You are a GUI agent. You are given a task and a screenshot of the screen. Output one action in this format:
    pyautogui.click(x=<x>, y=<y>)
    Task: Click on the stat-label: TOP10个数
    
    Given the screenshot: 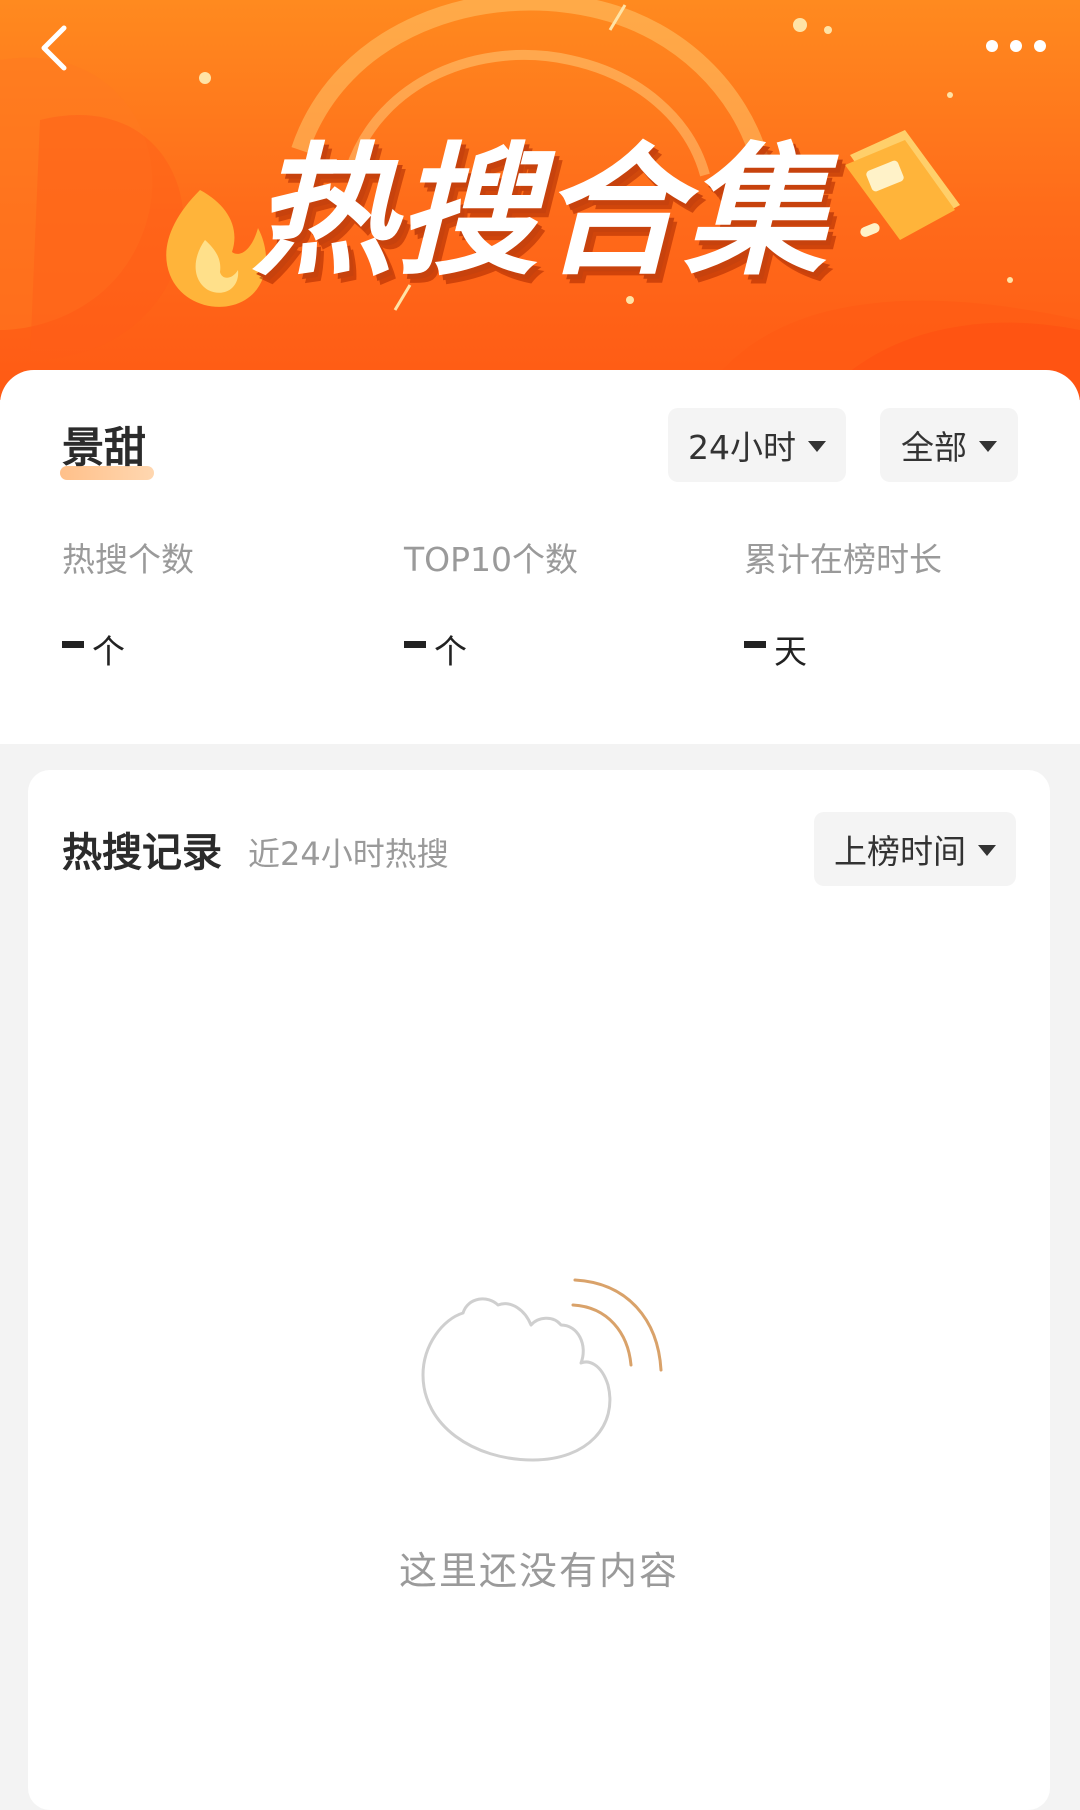 What is the action you would take?
    pyautogui.click(x=491, y=559)
    